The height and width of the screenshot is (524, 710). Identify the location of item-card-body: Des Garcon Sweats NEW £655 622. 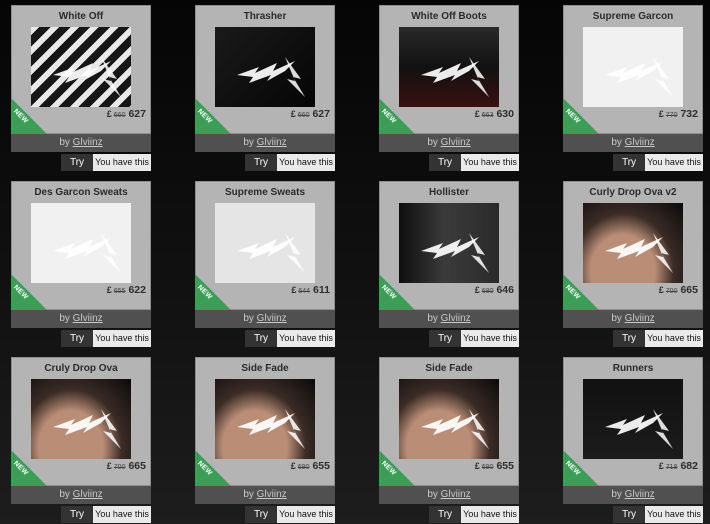
(81, 245).